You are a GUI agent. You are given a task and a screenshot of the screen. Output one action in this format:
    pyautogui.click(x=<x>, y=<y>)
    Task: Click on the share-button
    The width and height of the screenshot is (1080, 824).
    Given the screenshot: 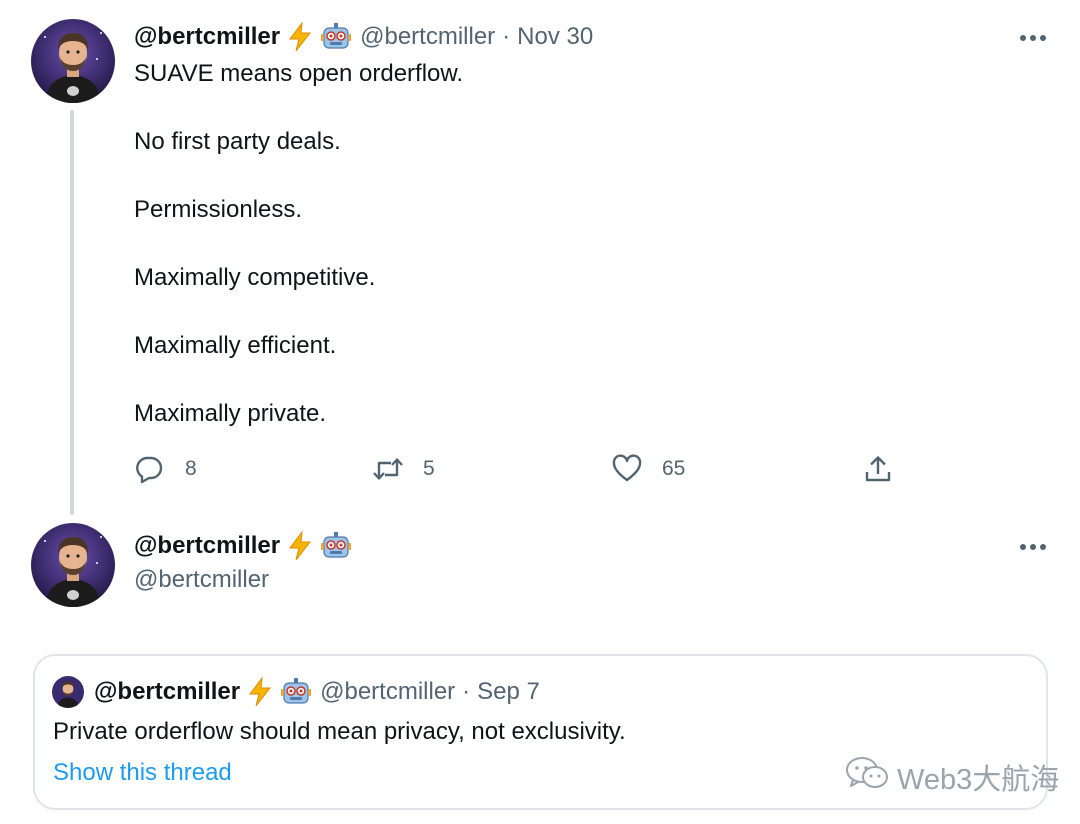 What is the action you would take?
    pyautogui.click(x=878, y=469)
    